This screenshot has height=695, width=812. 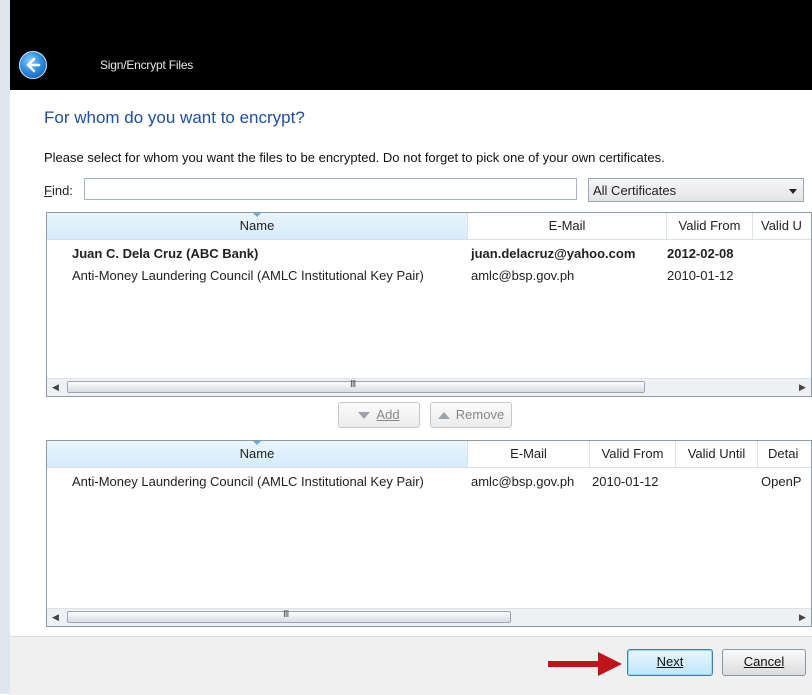 What do you see at coordinates (781, 481) in the screenshot?
I see `cell-details: OpenP` at bounding box center [781, 481].